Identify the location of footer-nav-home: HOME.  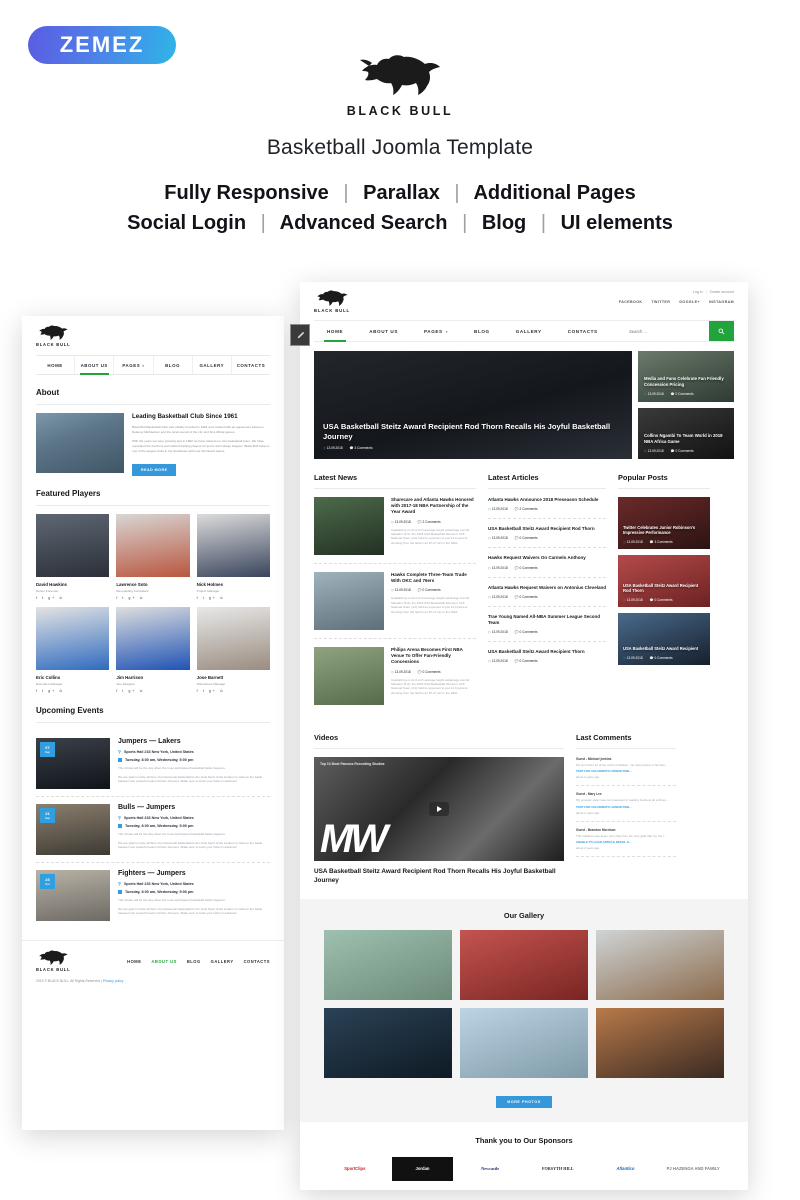
(134, 961).